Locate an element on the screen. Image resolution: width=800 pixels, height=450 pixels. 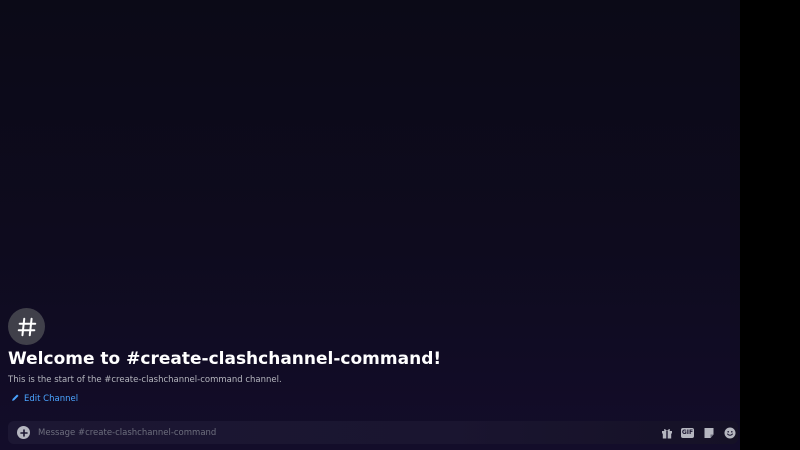
plus-icon is located at coordinates (23, 432).